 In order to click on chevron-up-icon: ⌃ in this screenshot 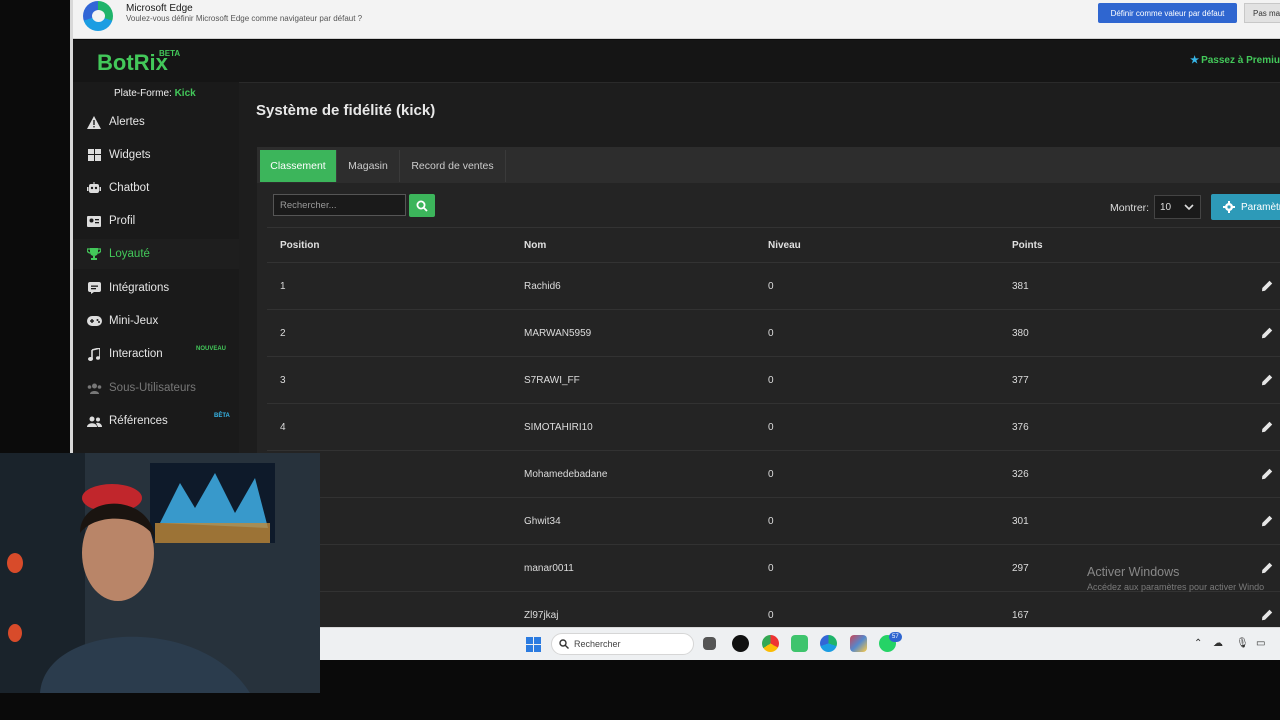, I will do `click(1198, 643)`.